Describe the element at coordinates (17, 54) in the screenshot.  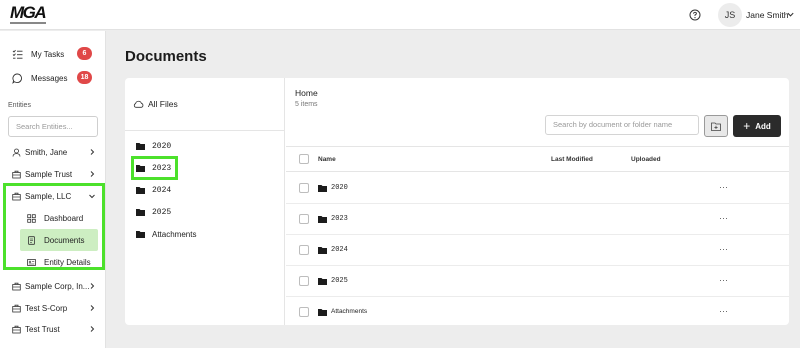
I see `tasks-icon` at that location.